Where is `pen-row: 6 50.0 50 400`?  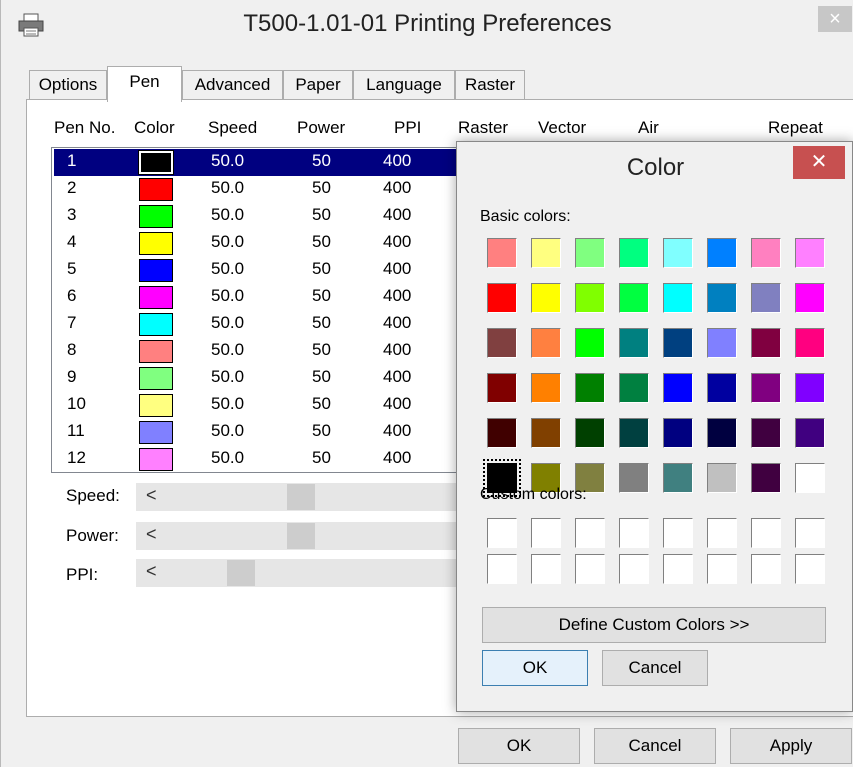 pen-row: 6 50.0 50 400 is located at coordinates (262, 297).